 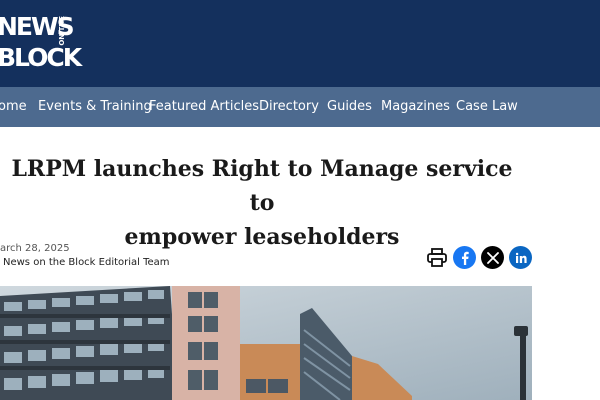 What do you see at coordinates (415, 107) in the screenshot?
I see `nav-magazines: Magazines` at bounding box center [415, 107].